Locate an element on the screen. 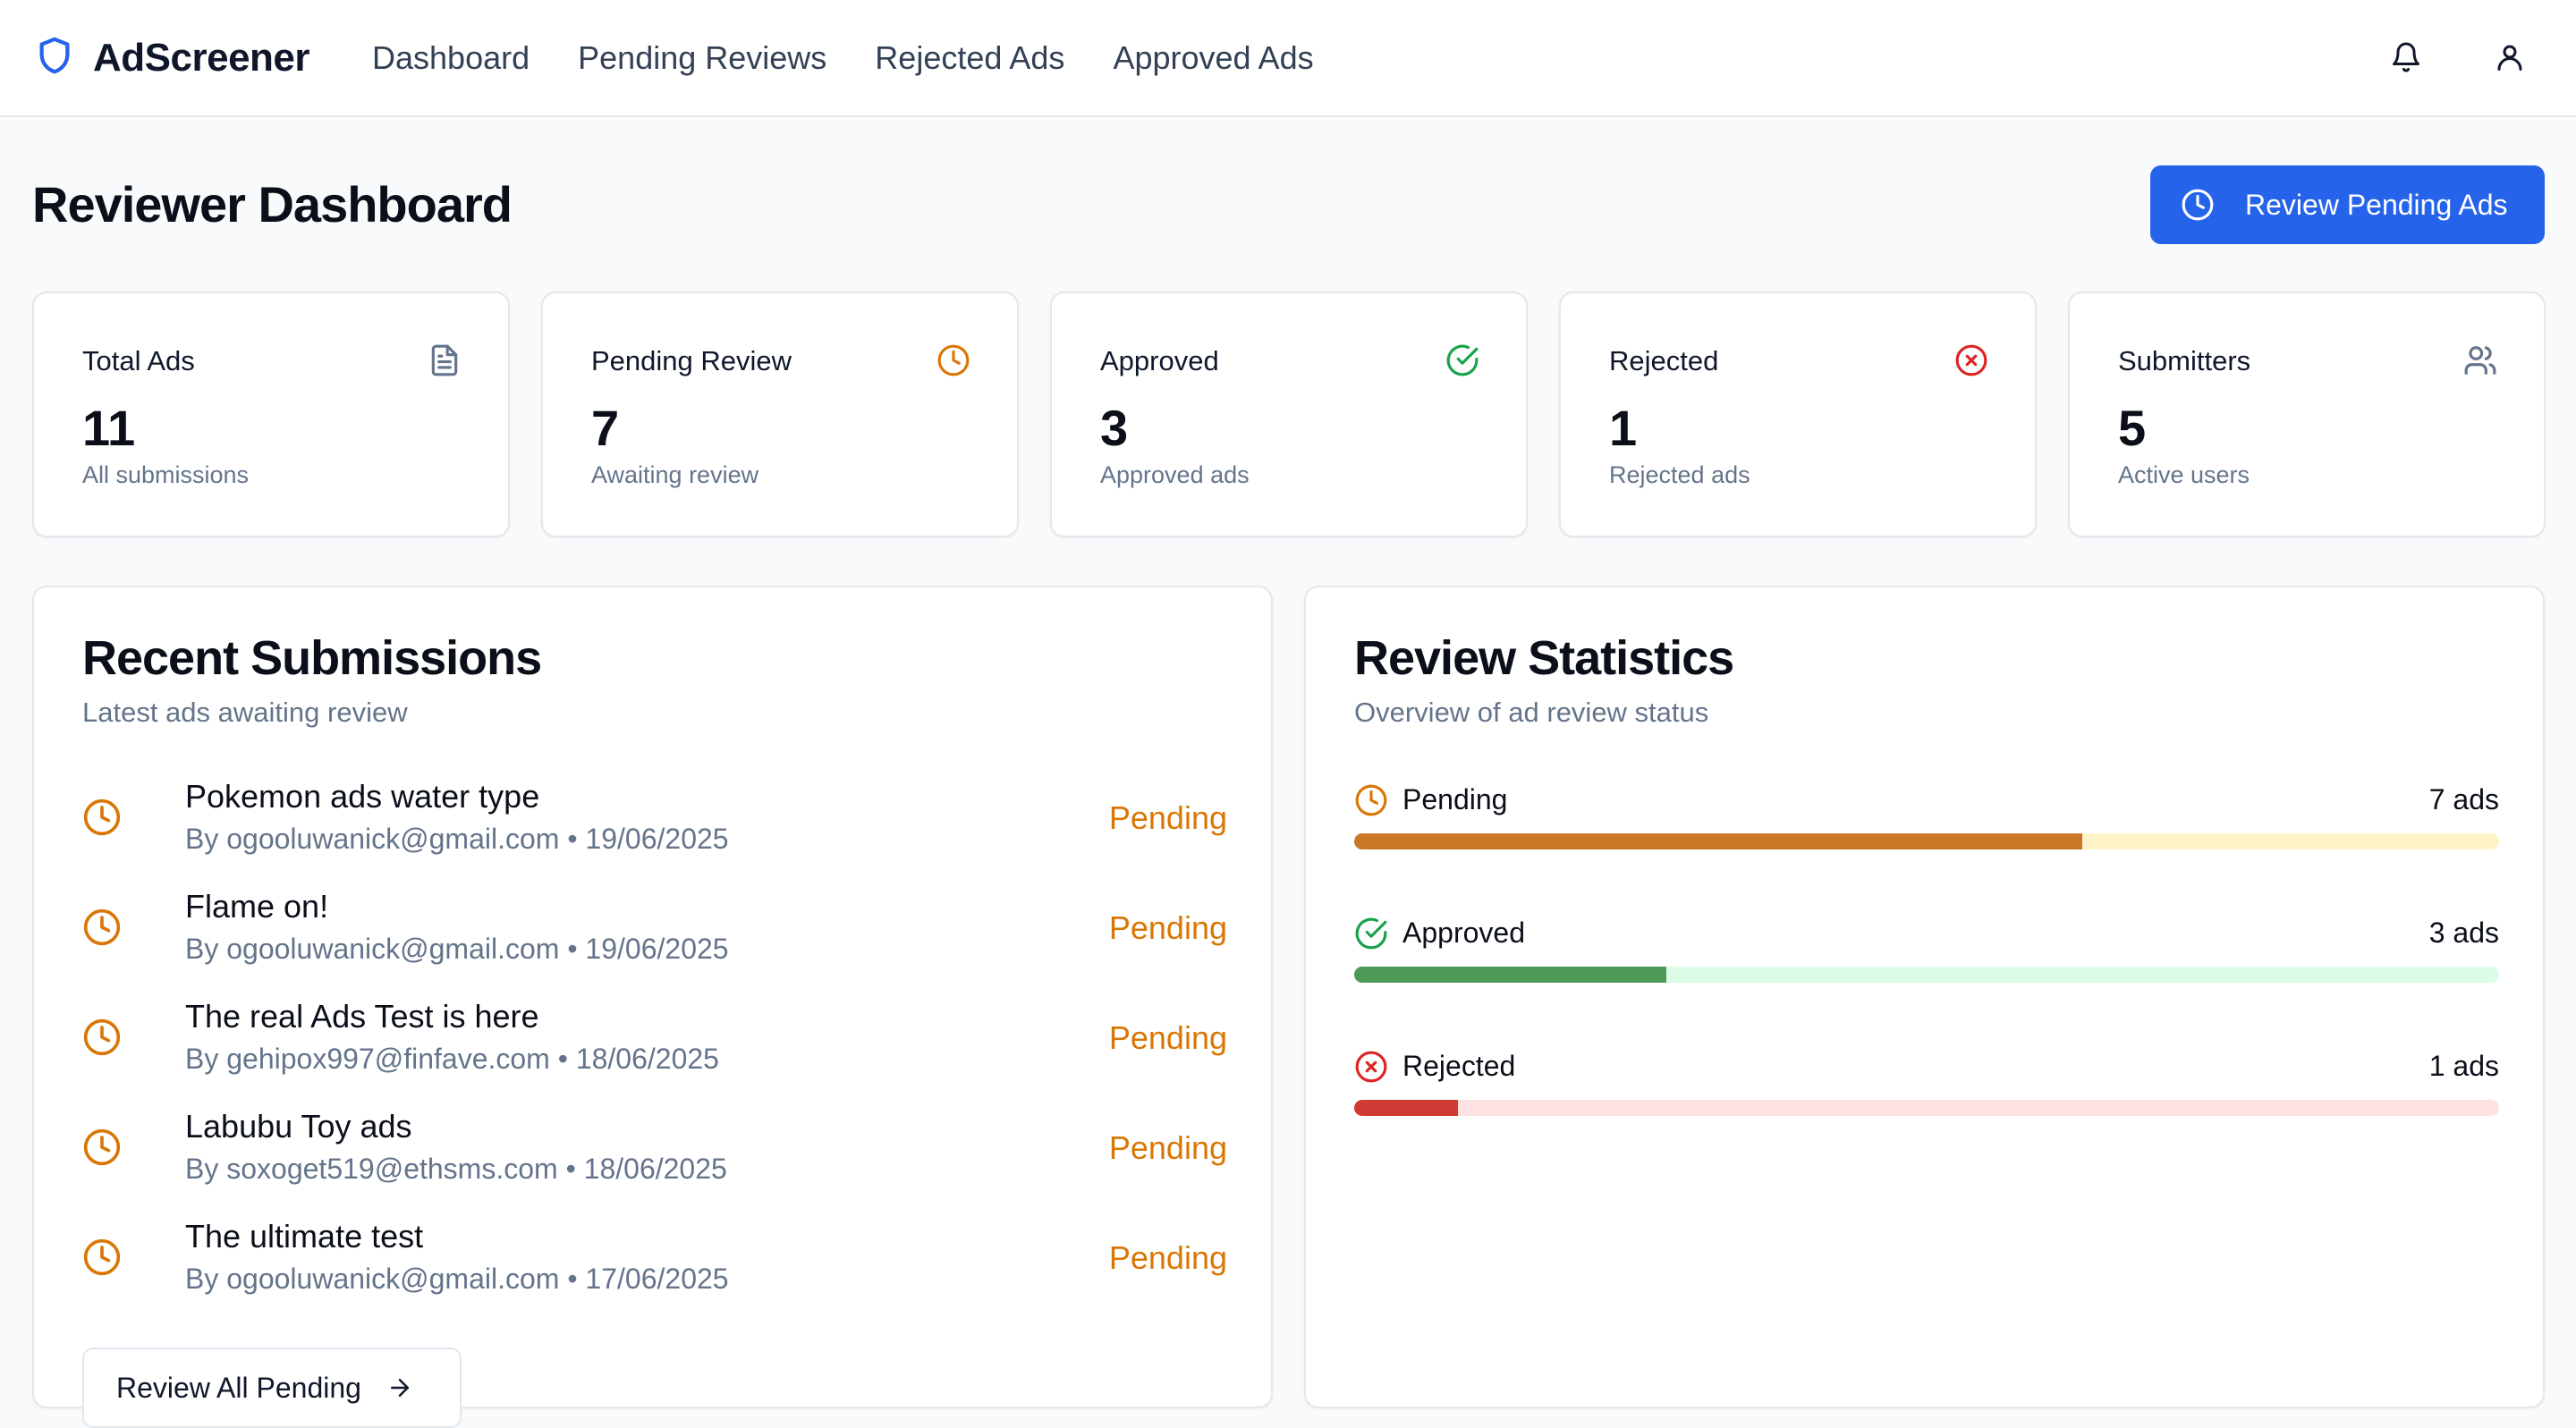 This screenshot has height=1428, width=2576. panel-title: Recent Submissions is located at coordinates (312, 658).